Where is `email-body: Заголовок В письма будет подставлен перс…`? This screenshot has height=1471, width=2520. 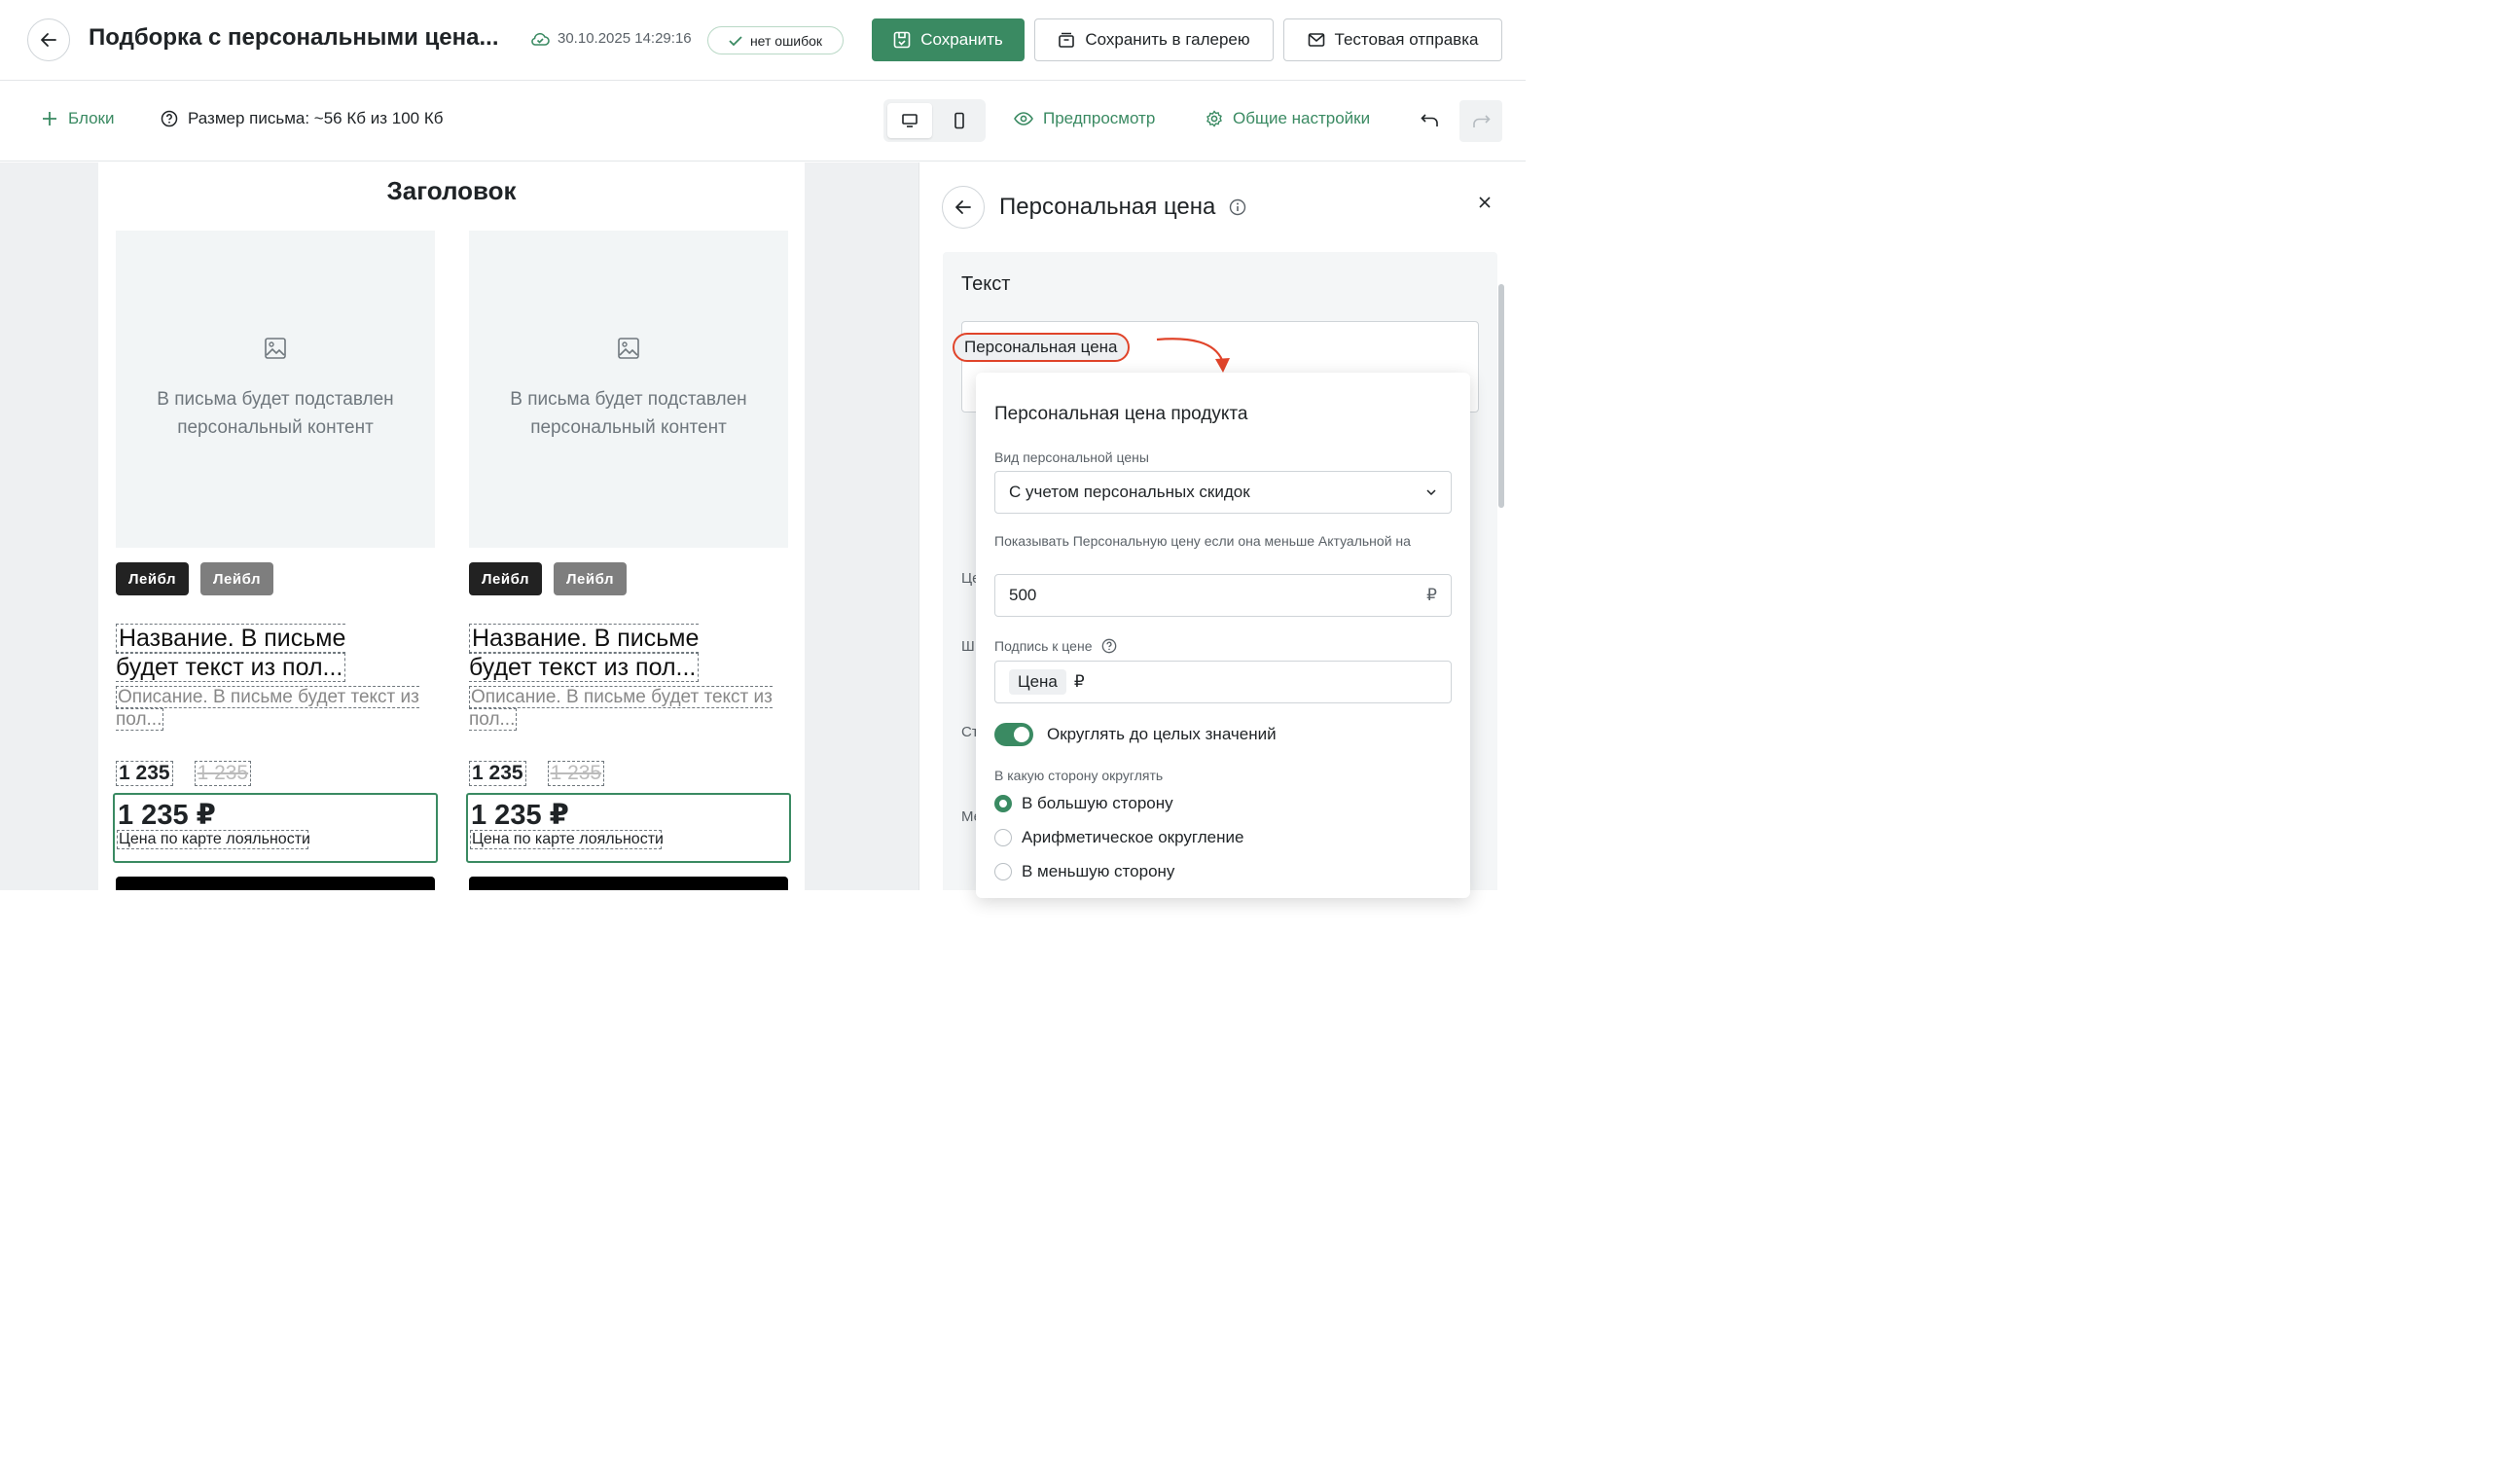 email-body: Заголовок В письма будет подставлен перс… is located at coordinates (451, 526).